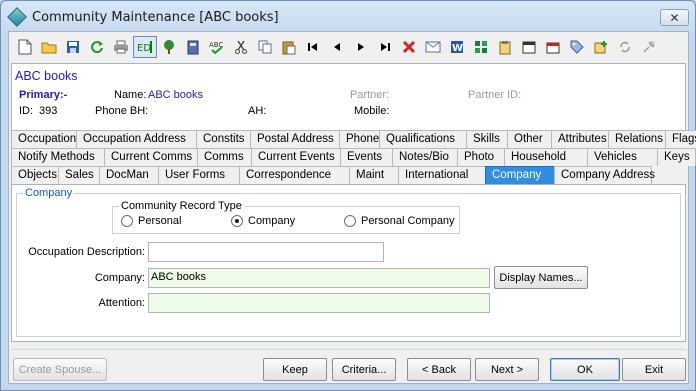 This screenshot has height=391, width=696. Describe the element at coordinates (49, 47) in the screenshot. I see `open-folder-icon` at that location.